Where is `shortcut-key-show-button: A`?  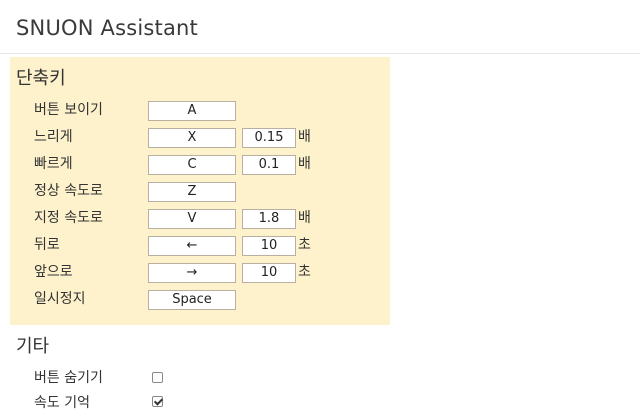 shortcut-key-show-button: A is located at coordinates (192, 111).